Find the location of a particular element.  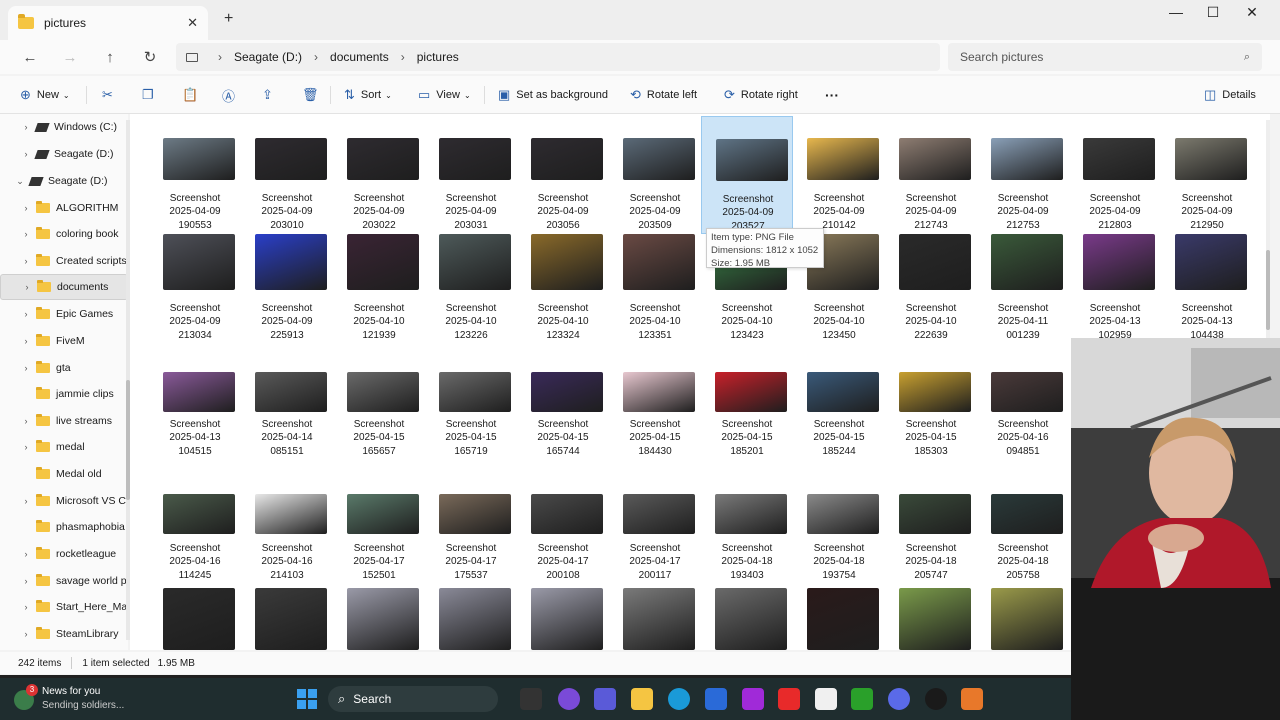

breadcrumb-documents: documents is located at coordinates (359, 57).